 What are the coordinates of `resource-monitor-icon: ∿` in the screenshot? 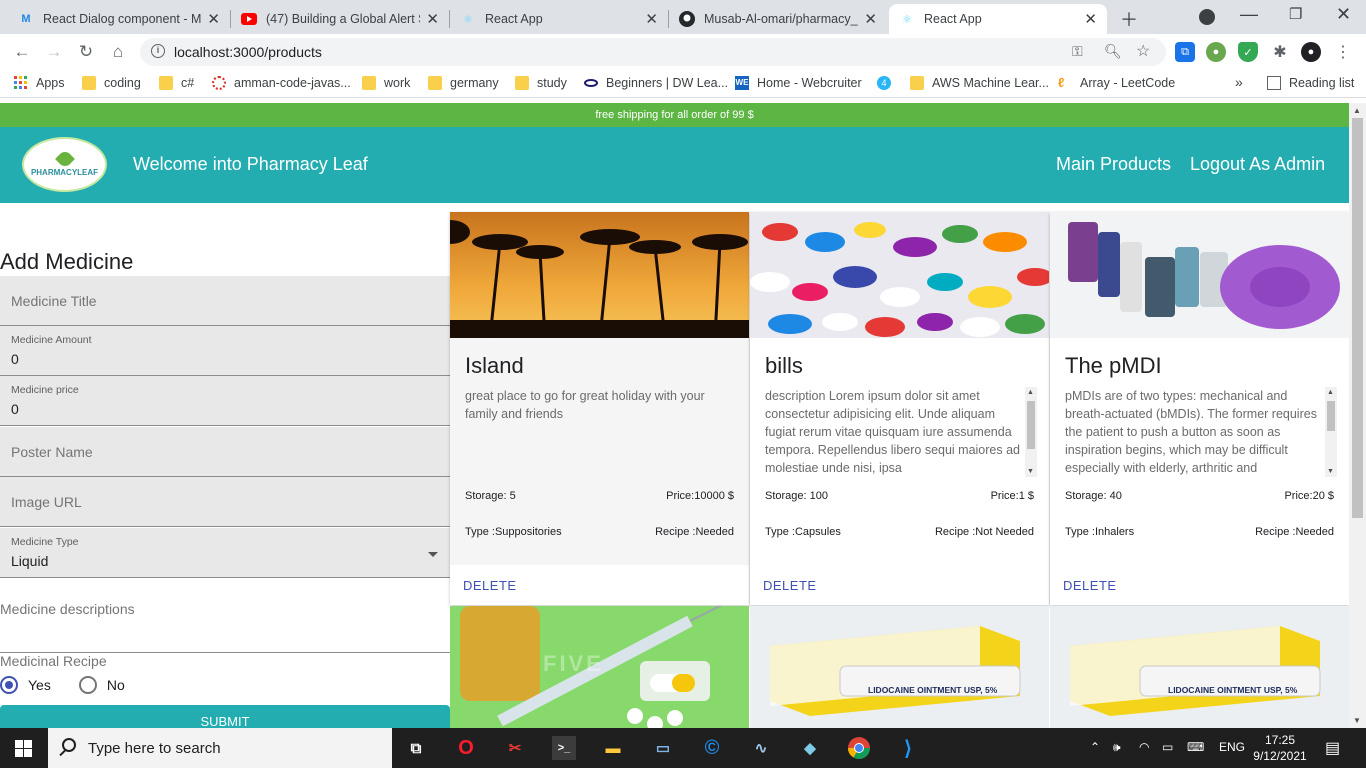 It's located at (761, 748).